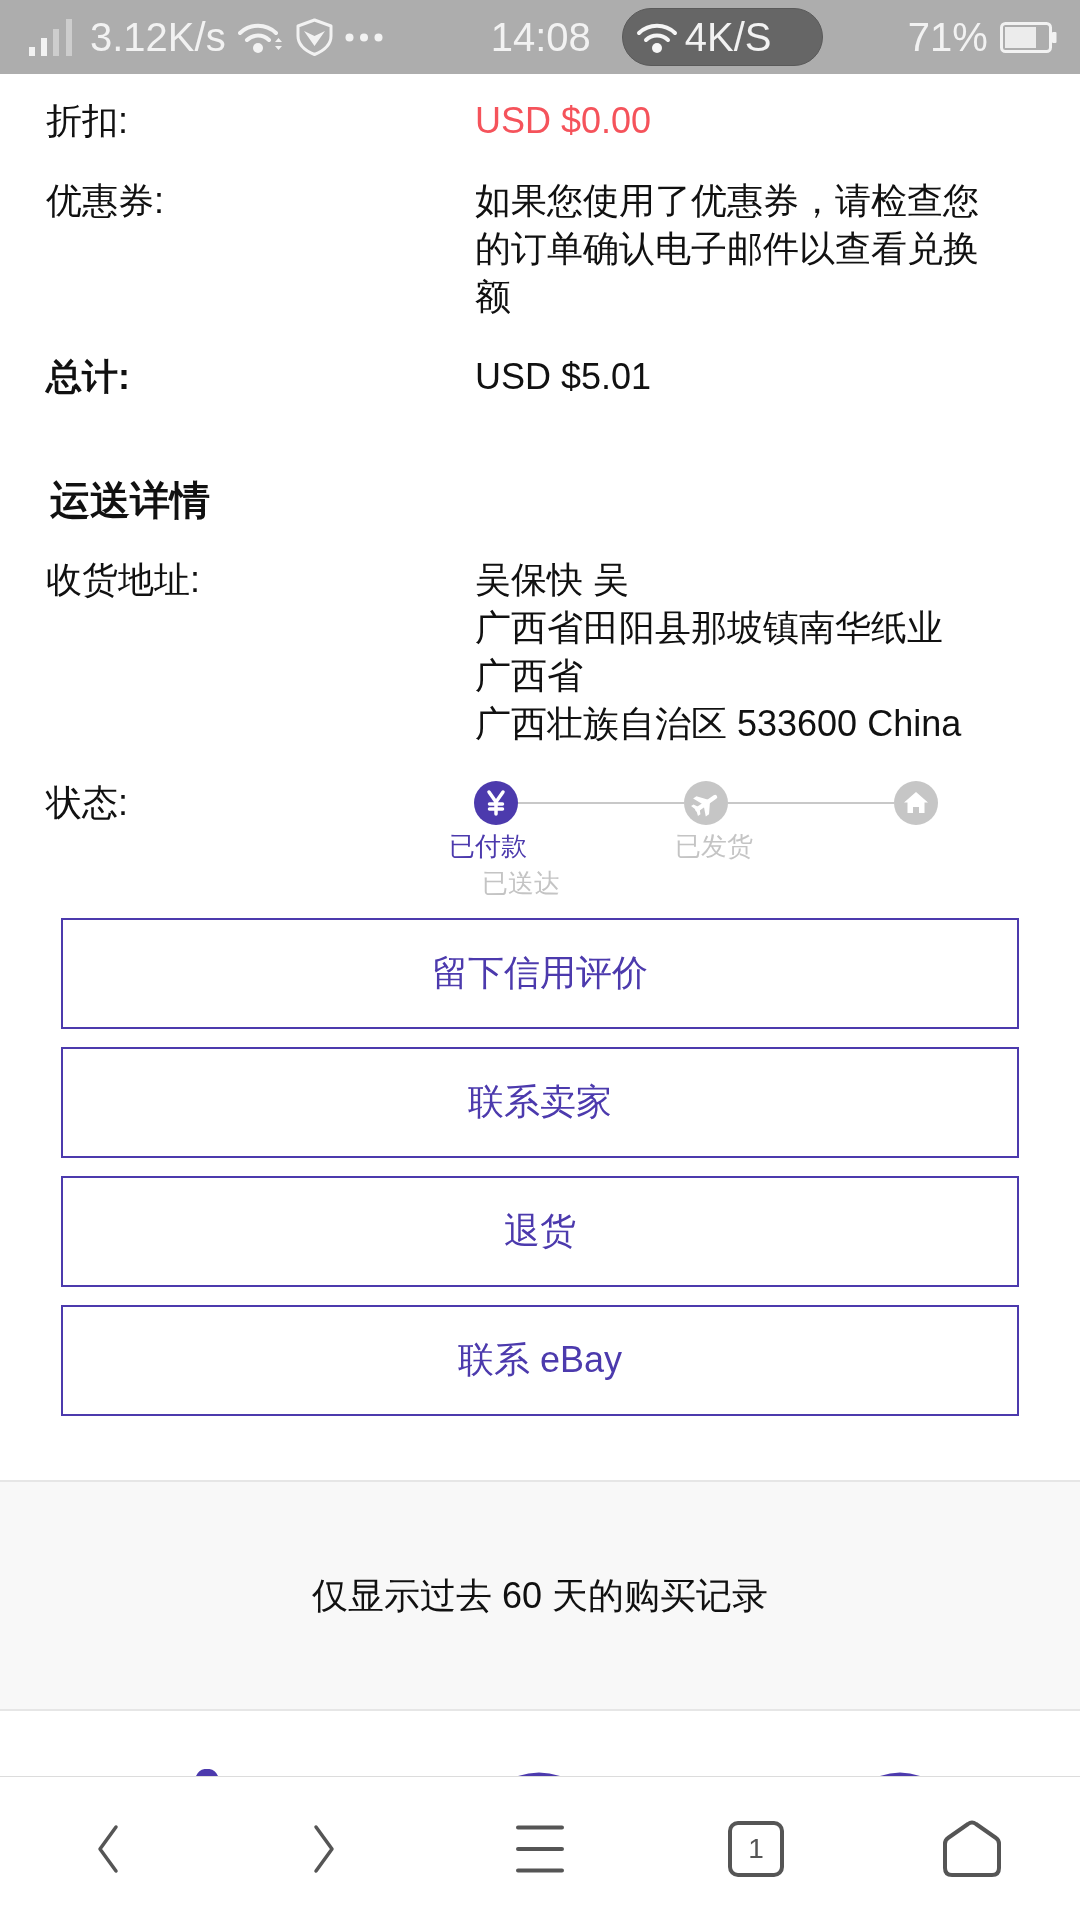 The height and width of the screenshot is (1920, 1080). What do you see at coordinates (552, 580) in the screenshot?
I see `address-line: 吴保快 吴` at bounding box center [552, 580].